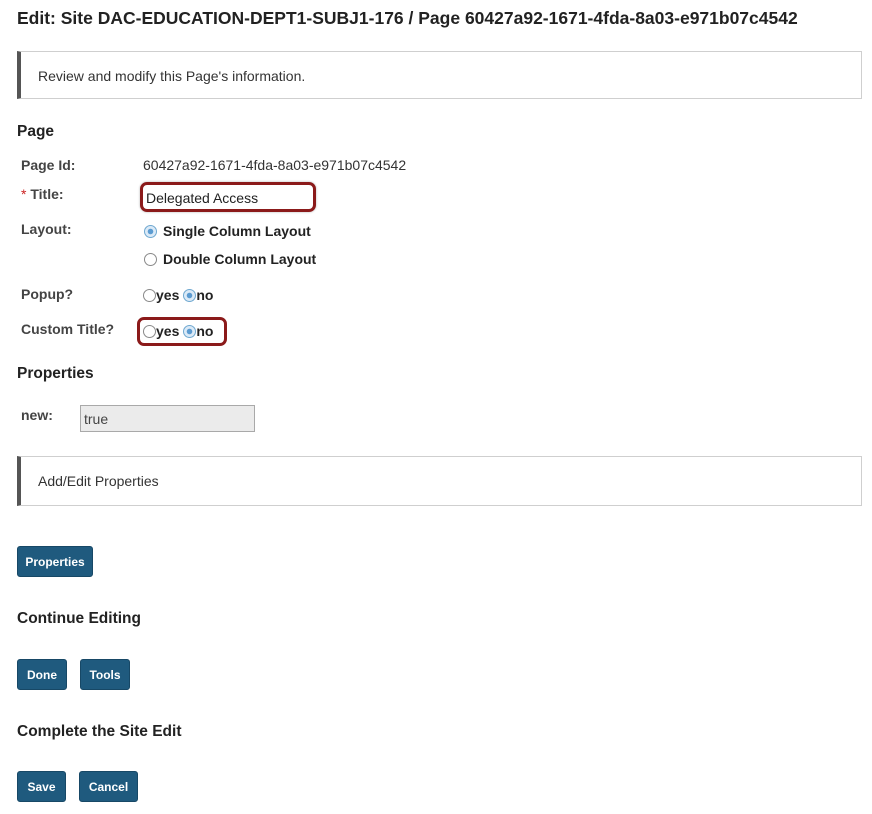 The width and height of the screenshot is (872, 814). I want to click on add-edit-properties-text: Add/Edit Properties, so click(98, 481).